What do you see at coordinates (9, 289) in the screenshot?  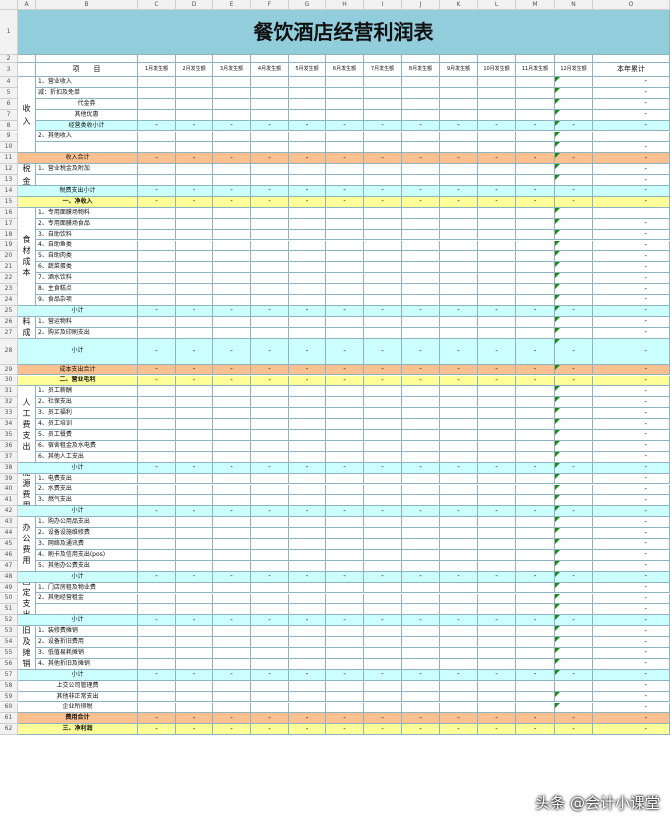 I see `row-number: 23` at bounding box center [9, 289].